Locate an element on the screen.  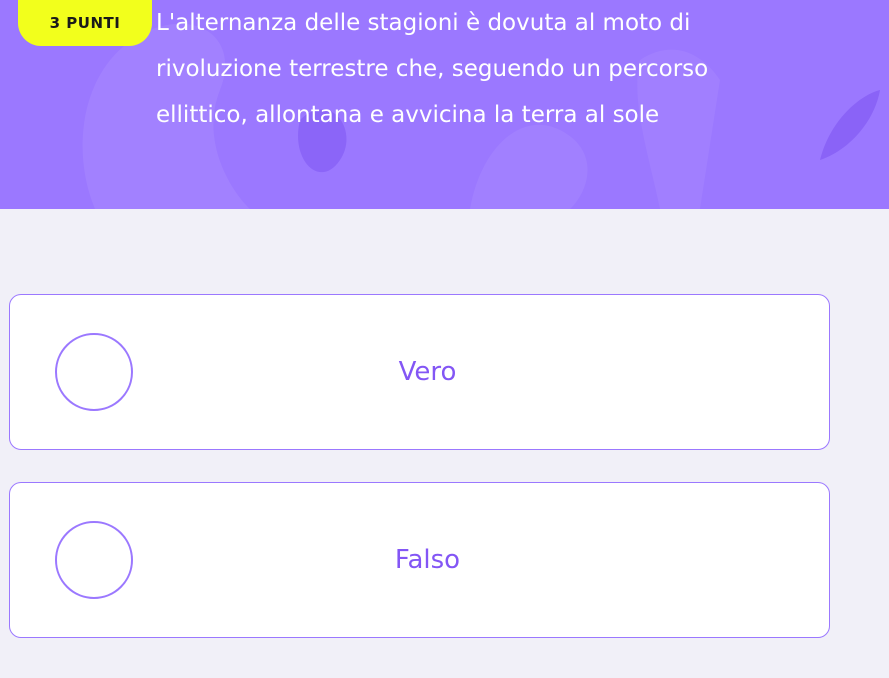
answer-label-vero: Vero is located at coordinates (427, 372).